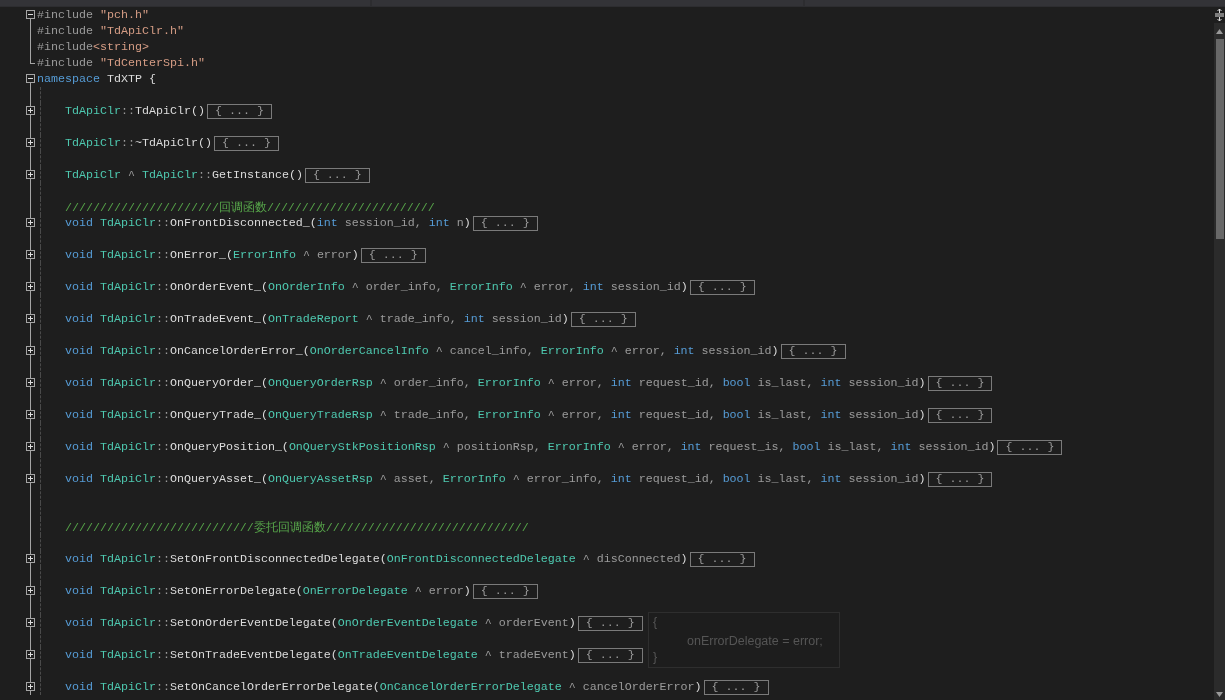  What do you see at coordinates (383, 687) in the screenshot?
I see `code-line: void TdApiClr::SetOnCancelOrderErrorDelegate(OnCancelOrderErrorDelegate ^ cancelOrderError)` at bounding box center [383, 687].